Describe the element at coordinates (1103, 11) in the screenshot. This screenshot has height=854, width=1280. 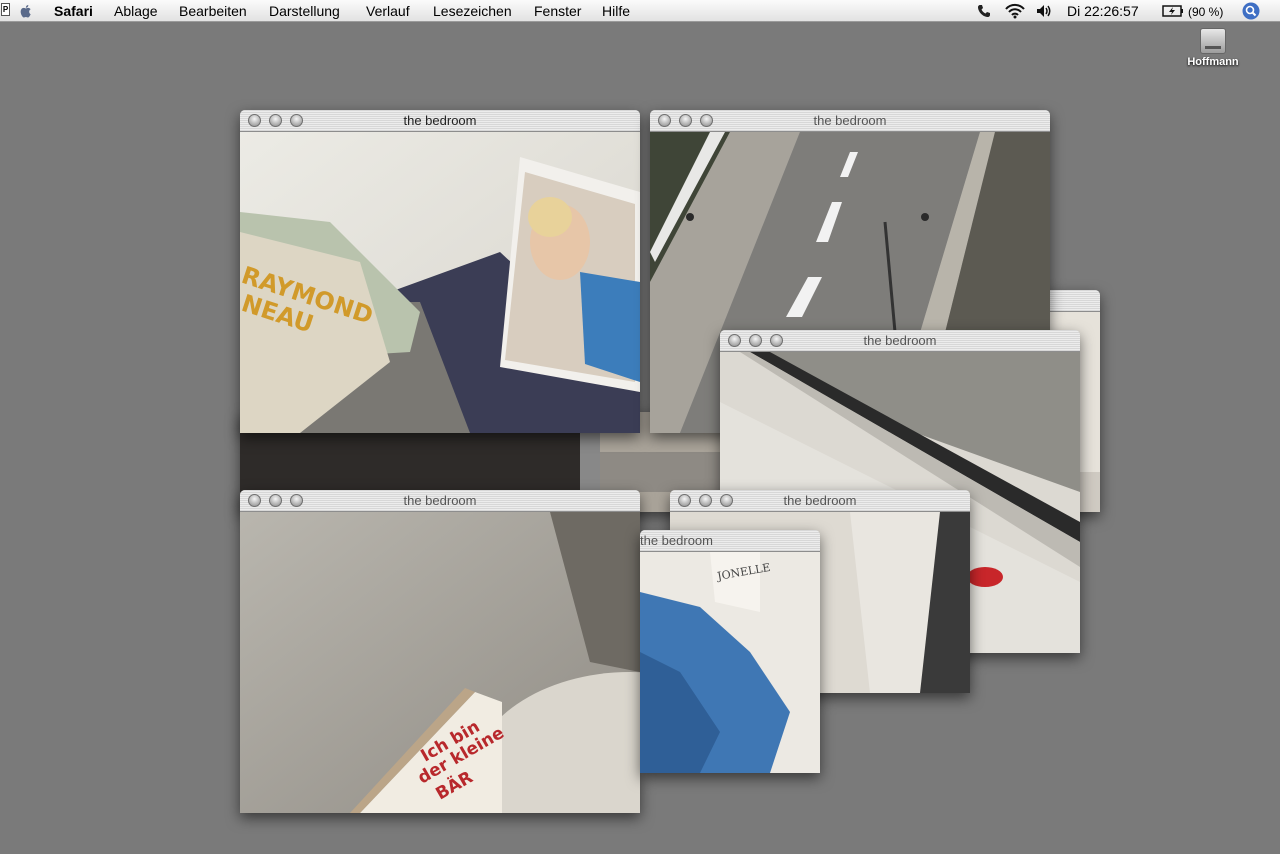
I see `clock: Di 22:26:57` at that location.